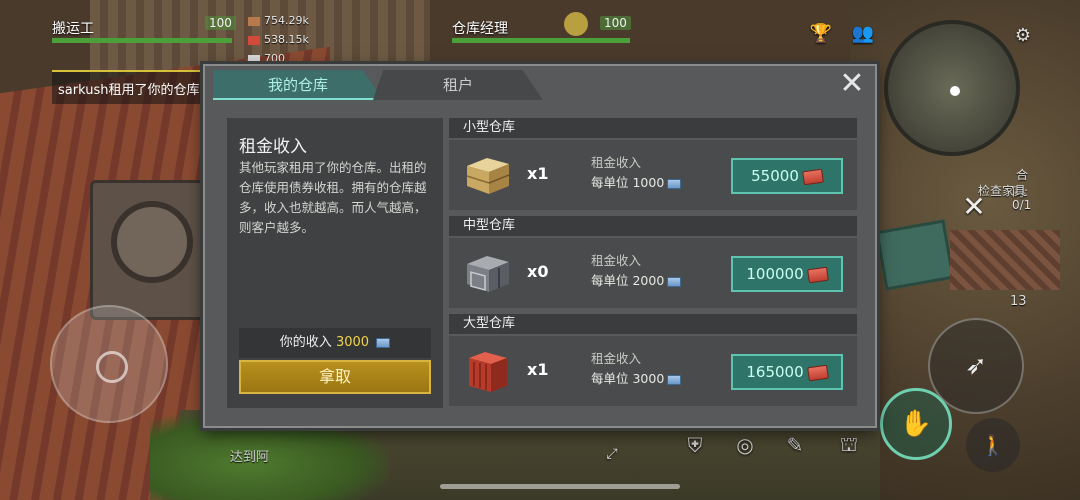 The width and height of the screenshot is (1080, 500). I want to click on warehouse-small-row: 小型仓库 x1 租金收入 每单位 1000 55000, so click(653, 165).